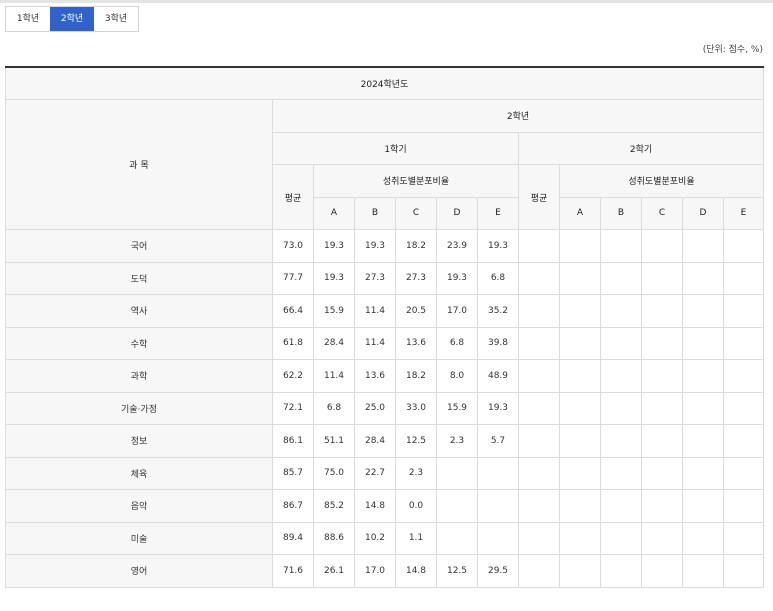 Image resolution: width=773 pixels, height=611 pixels. I want to click on table-row: 도덕 77.7 19.3 27.3 27.3 19.3 6.8, so click(384, 278).